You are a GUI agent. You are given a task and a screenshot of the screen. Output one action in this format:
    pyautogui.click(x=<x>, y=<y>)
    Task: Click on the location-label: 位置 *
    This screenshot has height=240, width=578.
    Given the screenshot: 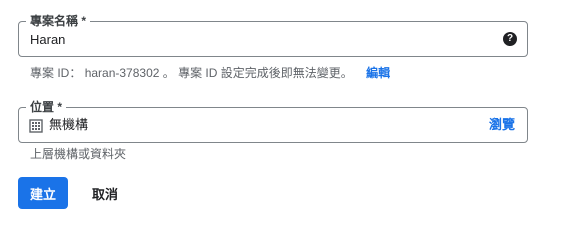 What is the action you would take?
    pyautogui.click(x=46, y=107)
    